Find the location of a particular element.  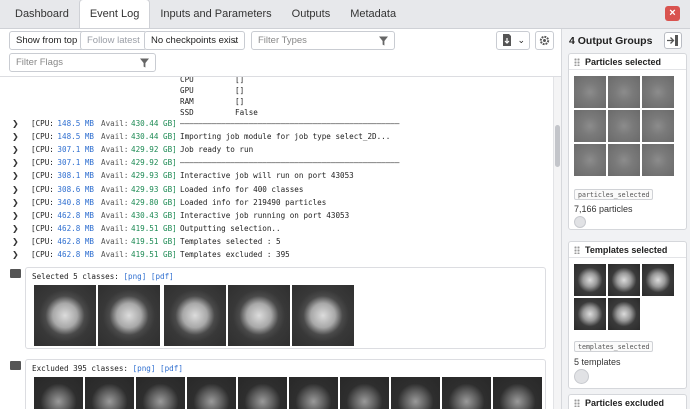

tab-metadata: Metadata is located at coordinates (373, 14).